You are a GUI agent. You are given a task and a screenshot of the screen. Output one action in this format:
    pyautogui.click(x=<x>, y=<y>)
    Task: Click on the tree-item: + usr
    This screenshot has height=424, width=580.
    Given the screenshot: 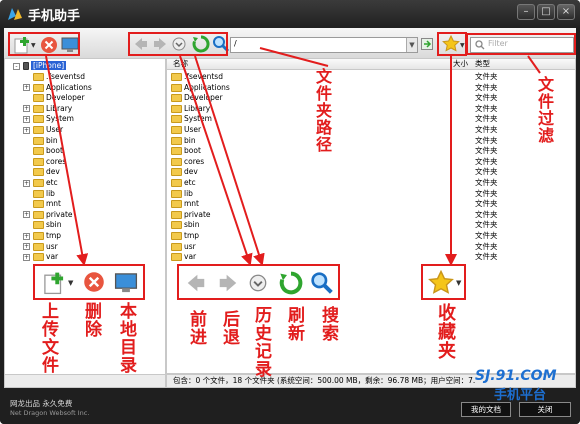 What is the action you would take?
    pyautogui.click(x=40, y=247)
    